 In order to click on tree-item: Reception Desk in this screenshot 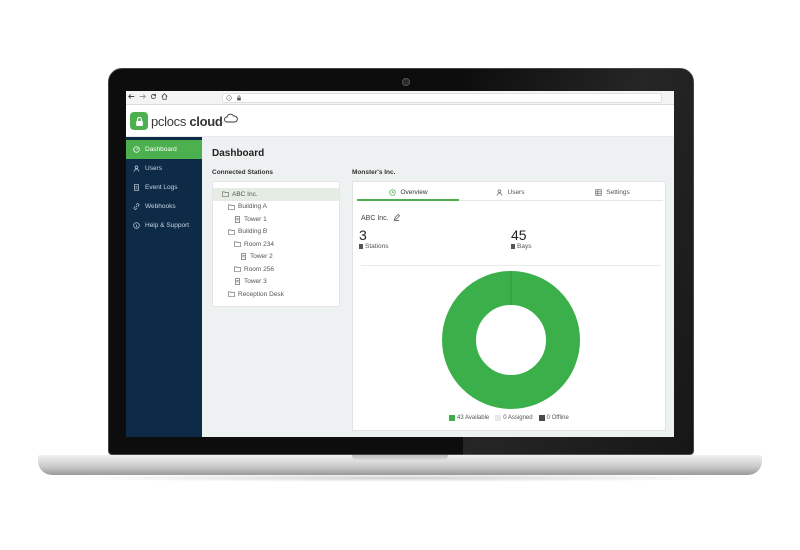, I will do `click(276, 294)`.